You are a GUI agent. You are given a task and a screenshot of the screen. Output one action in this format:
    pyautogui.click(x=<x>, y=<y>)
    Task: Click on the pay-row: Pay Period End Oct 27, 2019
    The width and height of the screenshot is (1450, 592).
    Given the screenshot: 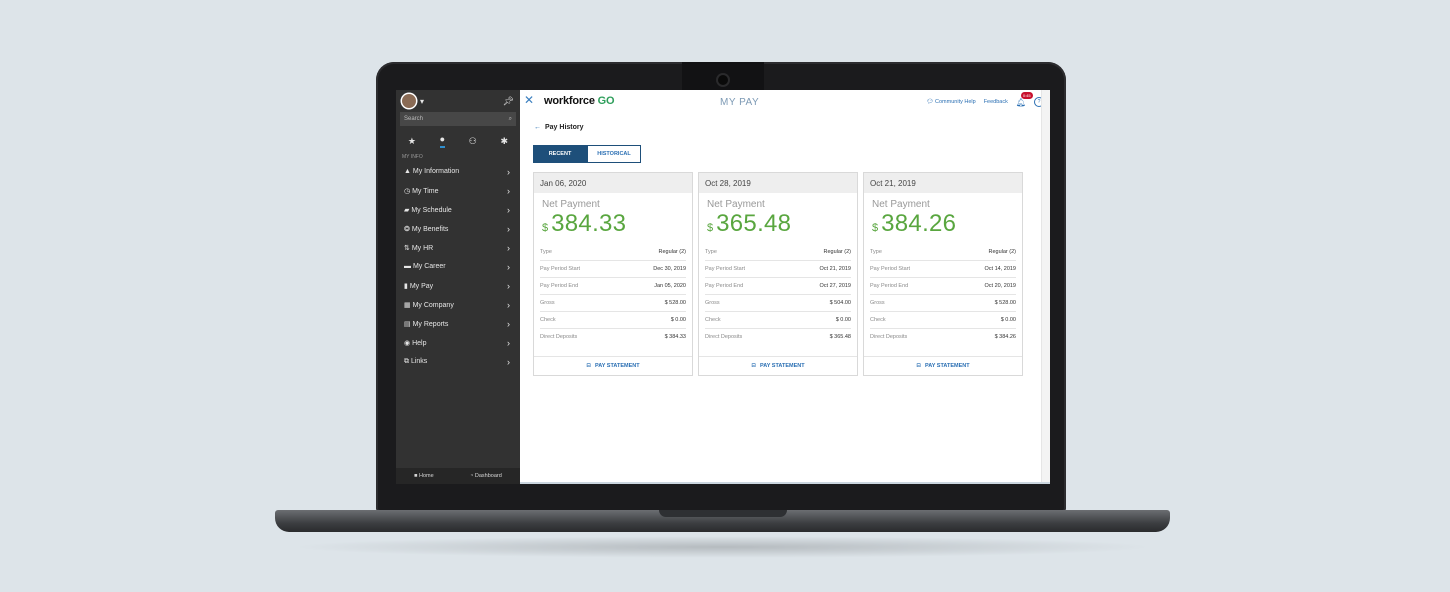 What is the action you would take?
    pyautogui.click(x=778, y=286)
    